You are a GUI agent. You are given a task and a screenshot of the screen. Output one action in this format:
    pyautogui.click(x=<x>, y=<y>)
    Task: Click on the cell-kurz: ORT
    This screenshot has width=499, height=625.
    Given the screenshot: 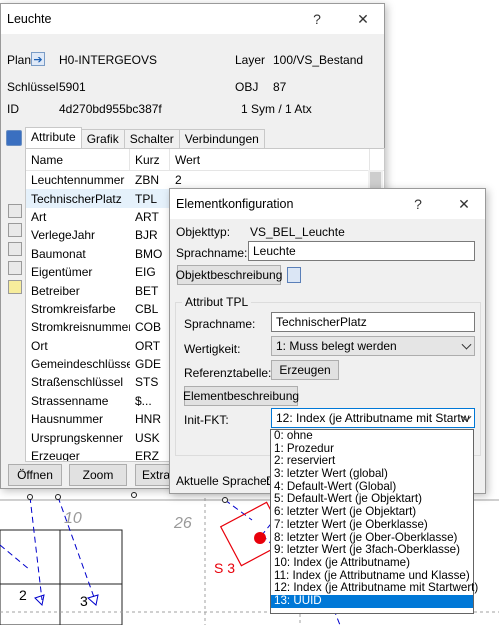 What is the action you would take?
    pyautogui.click(x=148, y=345)
    